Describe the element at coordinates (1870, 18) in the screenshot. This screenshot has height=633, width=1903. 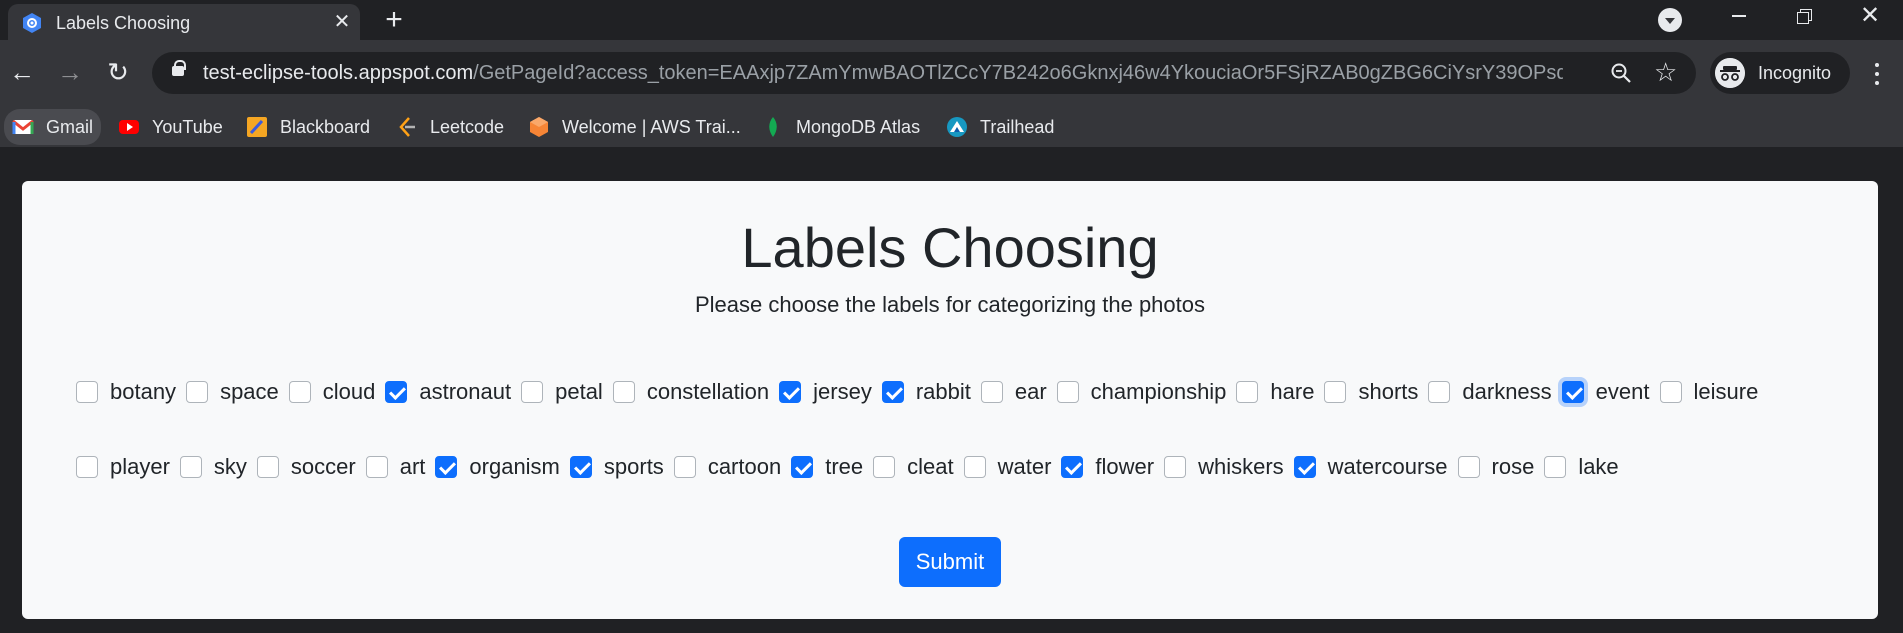
I see `window-close-button: ✕` at that location.